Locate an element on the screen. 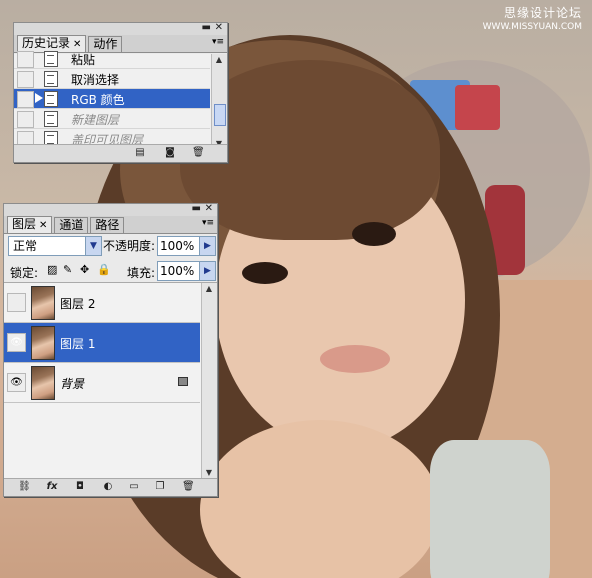 Image resolution: width=592 pixels, height=578 pixels. history-panel-titlebar: ▬ ✕ is located at coordinates (120, 28).